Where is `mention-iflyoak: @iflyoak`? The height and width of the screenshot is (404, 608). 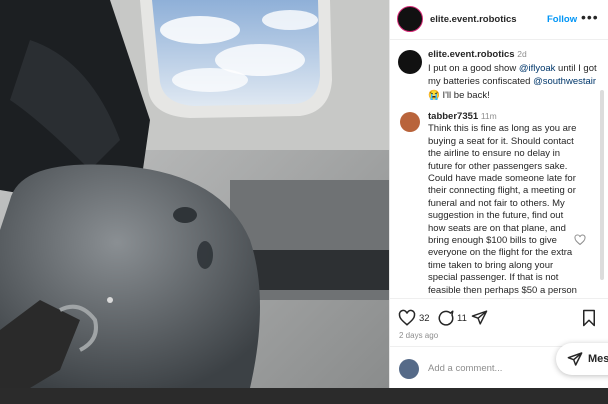 mention-iflyoak: @iflyoak is located at coordinates (537, 68).